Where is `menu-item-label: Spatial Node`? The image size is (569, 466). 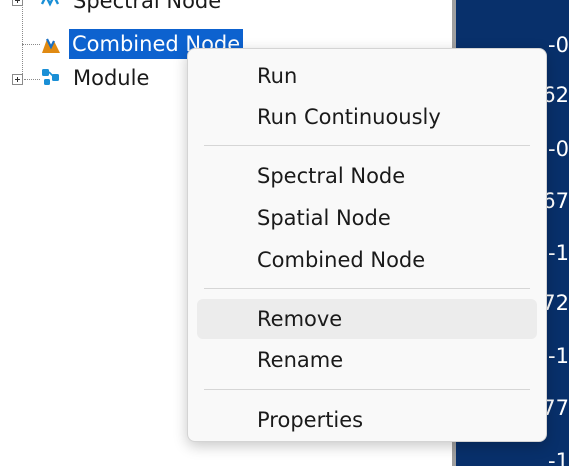
menu-item-label: Spatial Node is located at coordinates (324, 218).